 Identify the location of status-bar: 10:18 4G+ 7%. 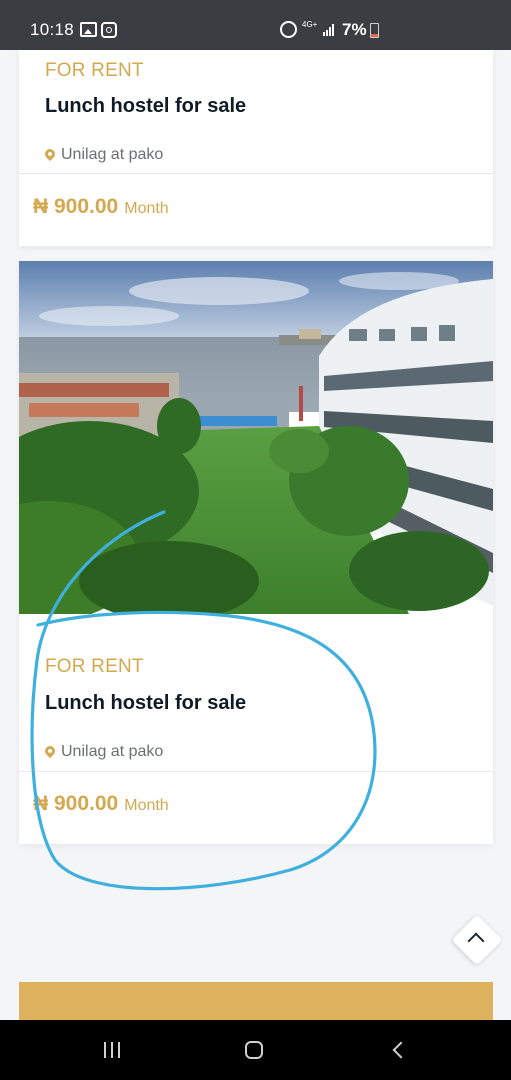
(255, 25).